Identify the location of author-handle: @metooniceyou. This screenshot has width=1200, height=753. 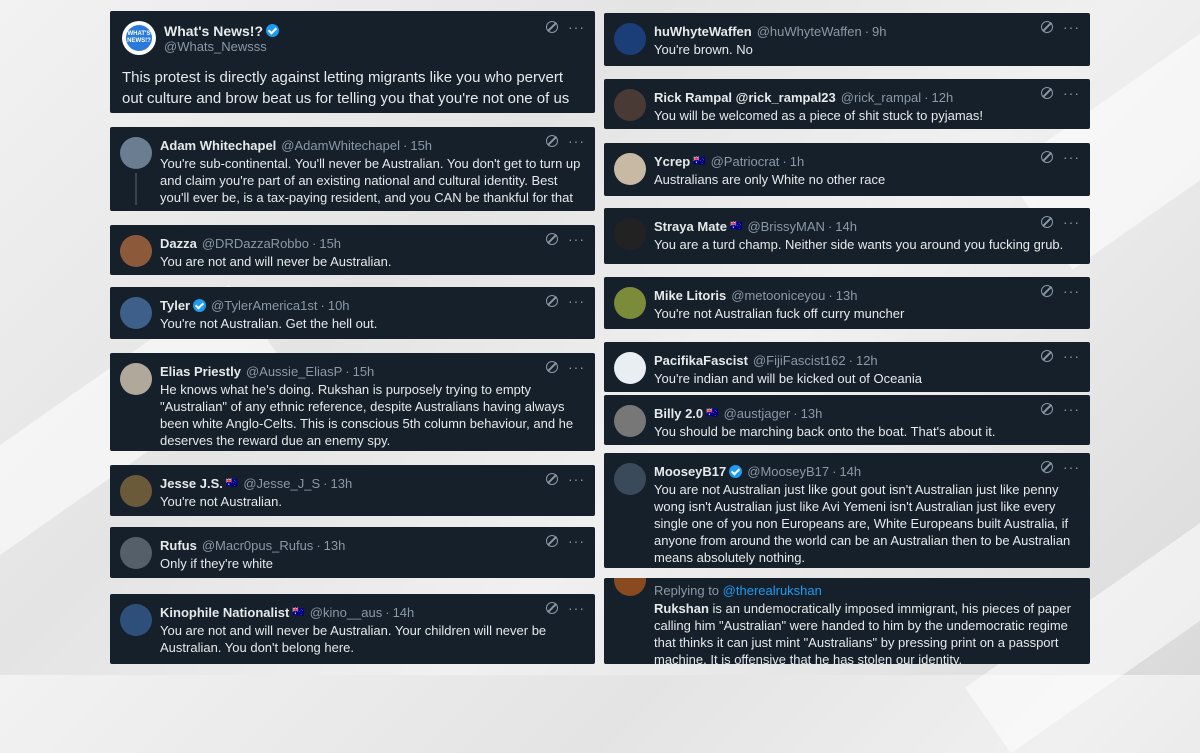
(778, 295).